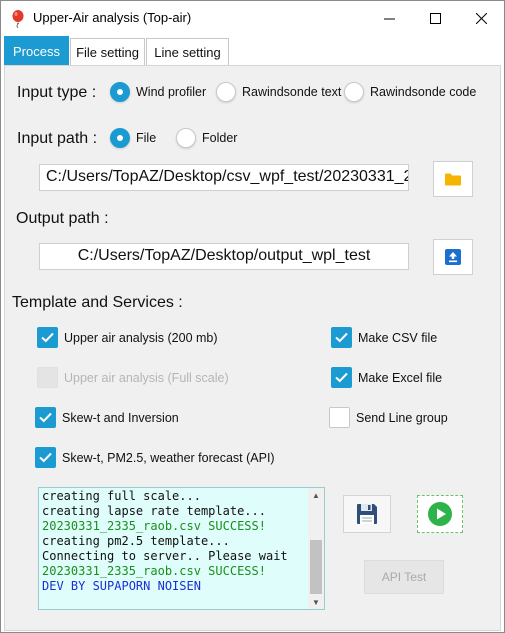 This screenshot has height=633, width=505. Describe the element at coordinates (112, 17) in the screenshot. I see `window-title: Upper-Air analysis (Top-air)` at that location.